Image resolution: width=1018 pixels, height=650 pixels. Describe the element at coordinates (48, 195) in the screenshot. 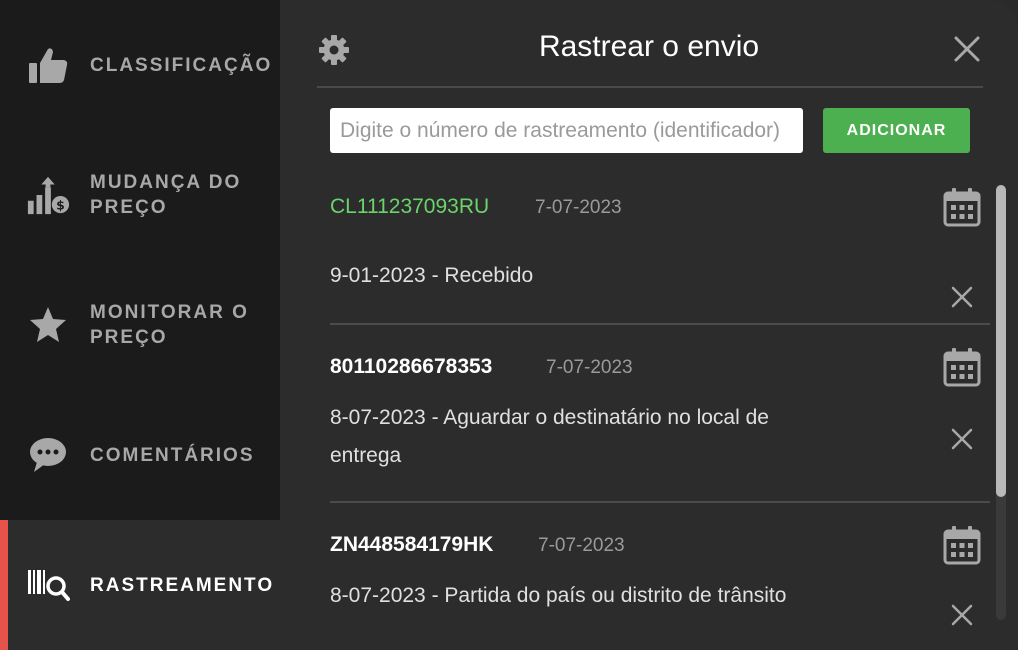

I see `price-chart-icon: $` at that location.